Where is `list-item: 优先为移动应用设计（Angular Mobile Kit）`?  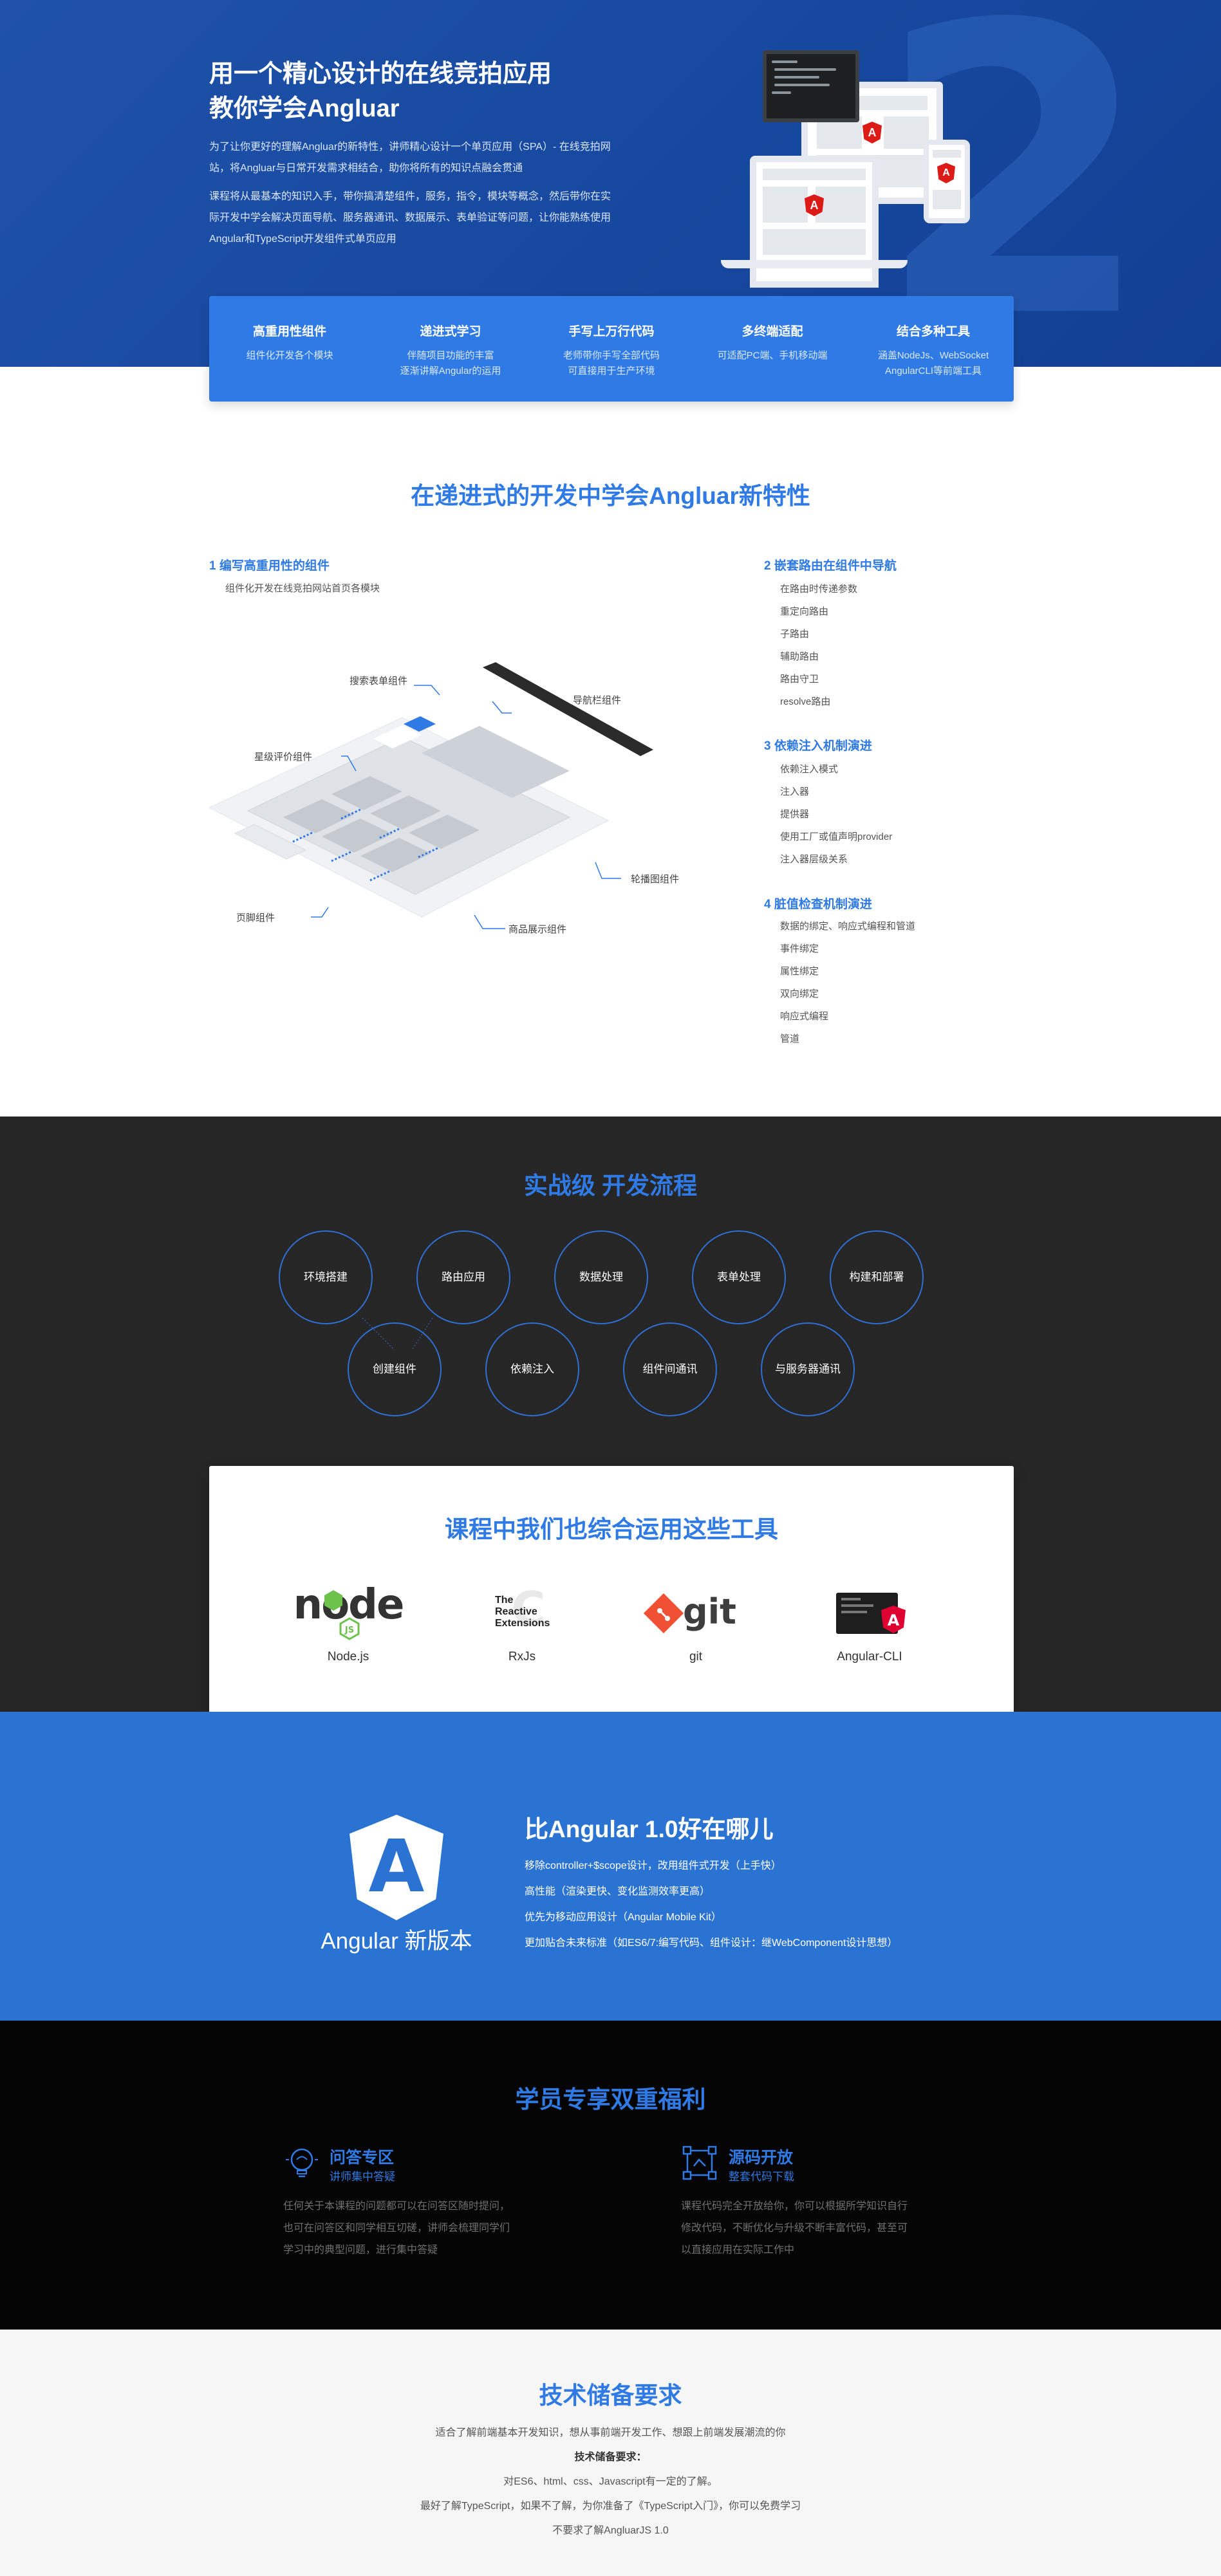
list-item: 优先为移动应用设计（Angular Mobile Kit） is located at coordinates (623, 1917).